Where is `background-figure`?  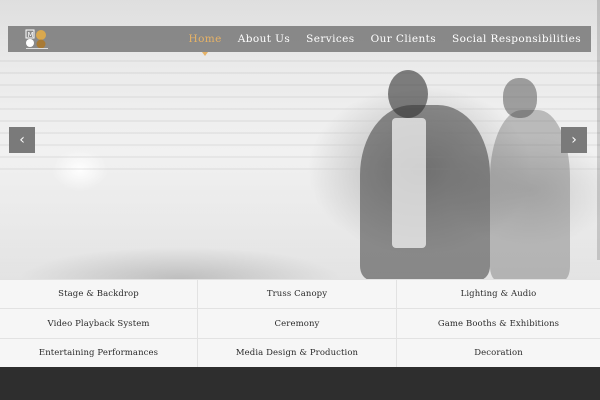
background-figure is located at coordinates (530, 194).